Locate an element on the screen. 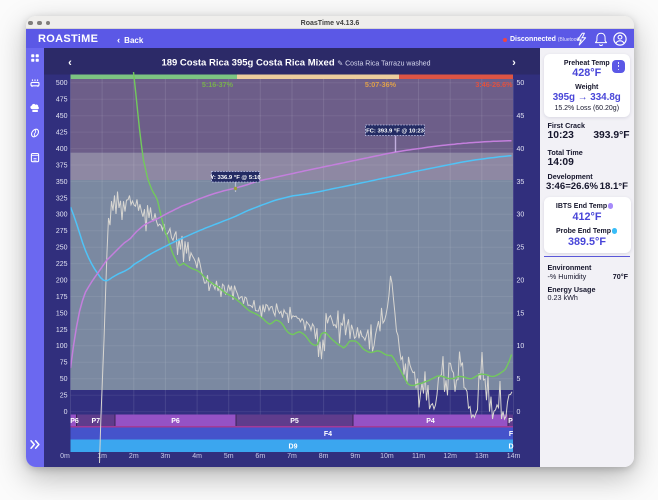 The width and height of the screenshot is (658, 500). svg-text: 200 is located at coordinates (62, 281).